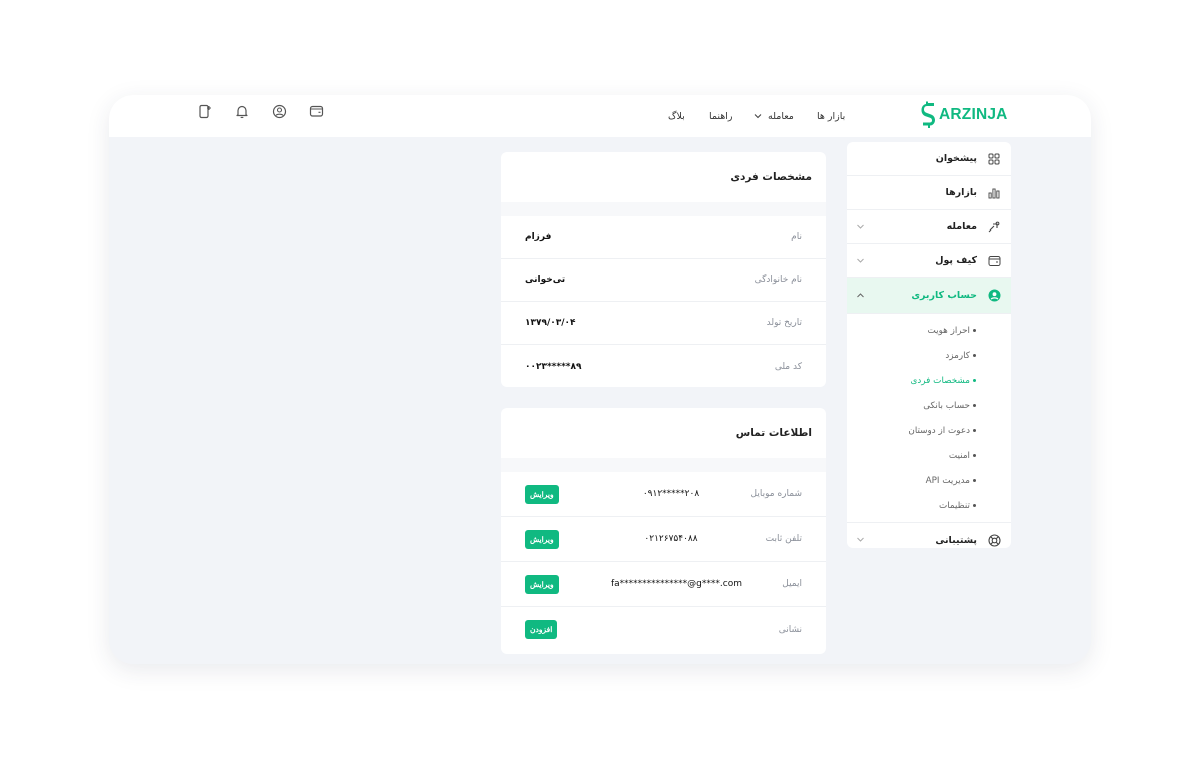  What do you see at coordinates (949, 330) in the screenshot?
I see `submenu-item-label: احراز هویت` at bounding box center [949, 330].